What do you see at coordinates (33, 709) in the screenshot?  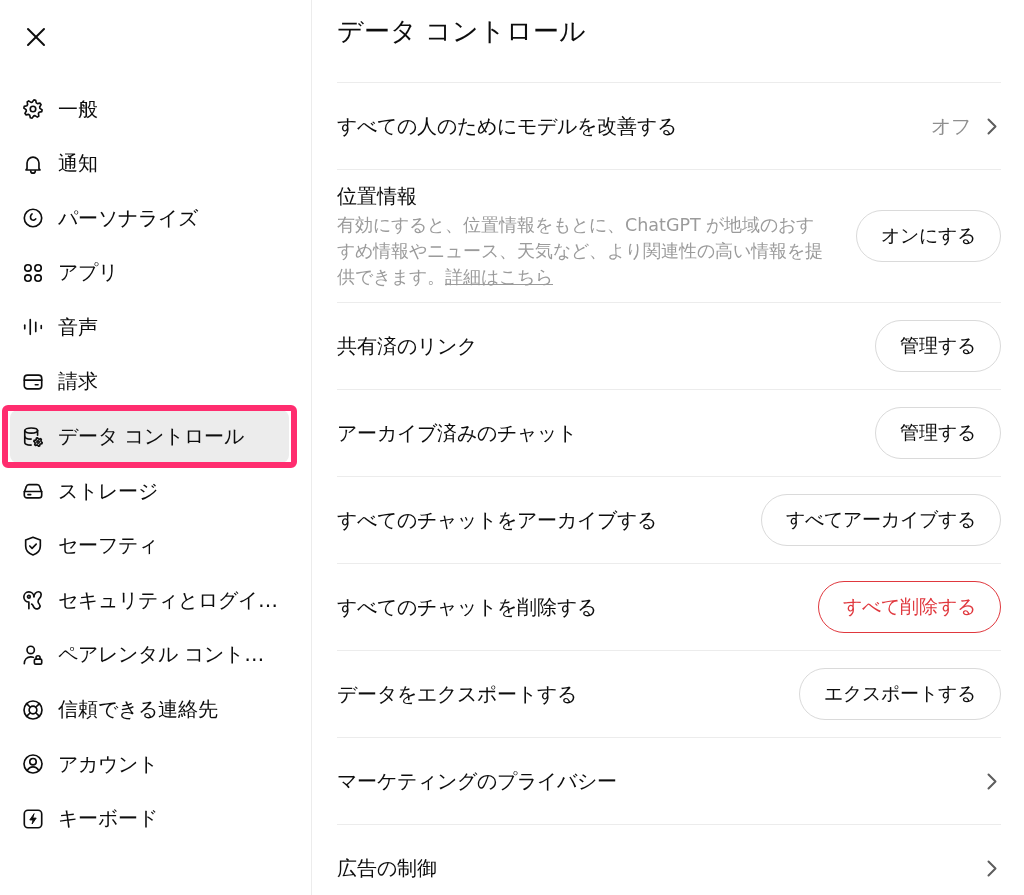 I see `lifebuoy-icon` at bounding box center [33, 709].